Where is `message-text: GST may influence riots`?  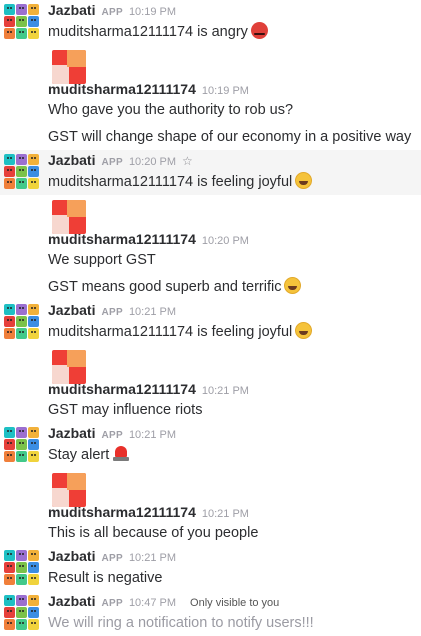 message-text: GST may influence riots is located at coordinates (231, 410).